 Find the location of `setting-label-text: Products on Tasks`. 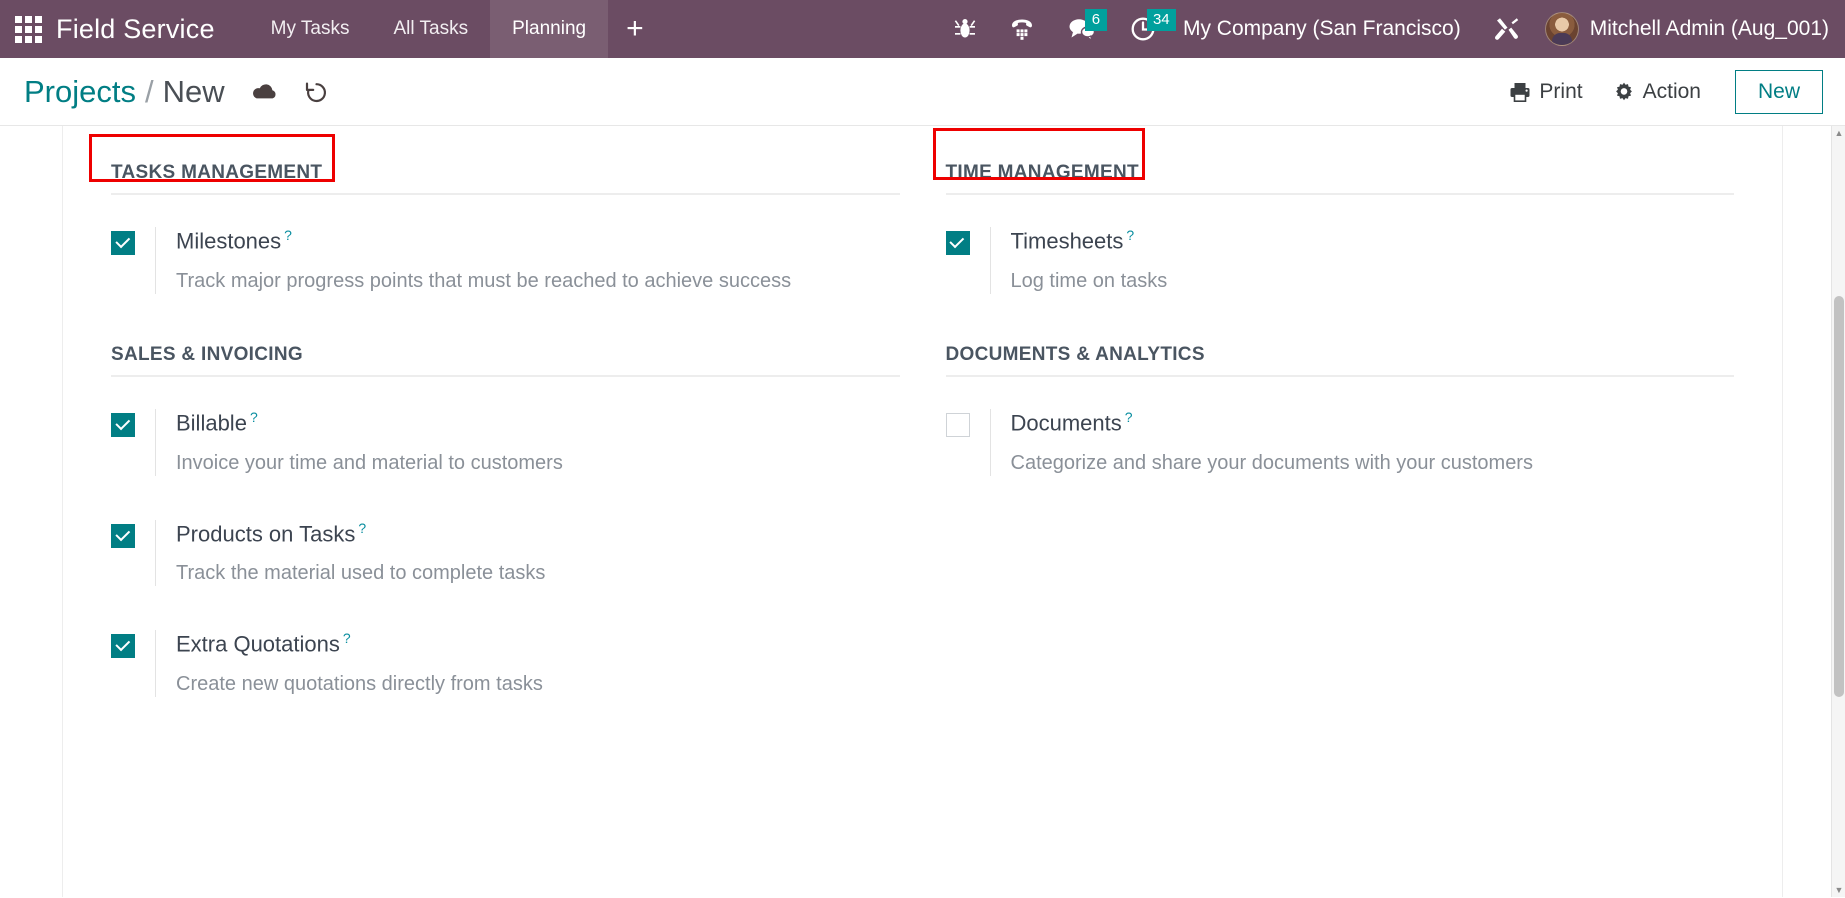

setting-label-text: Products on Tasks is located at coordinates (266, 533).